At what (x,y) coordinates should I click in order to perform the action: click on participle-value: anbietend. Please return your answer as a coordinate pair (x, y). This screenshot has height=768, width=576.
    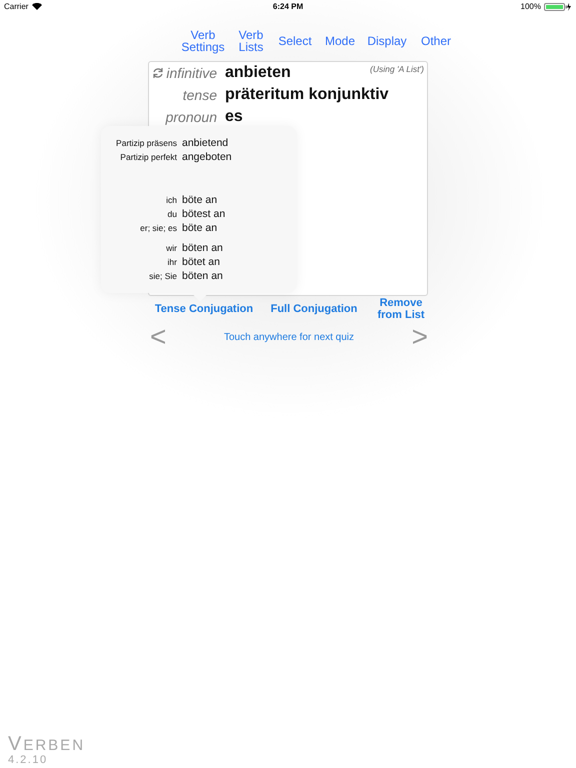
    Looking at the image, I should click on (205, 143).